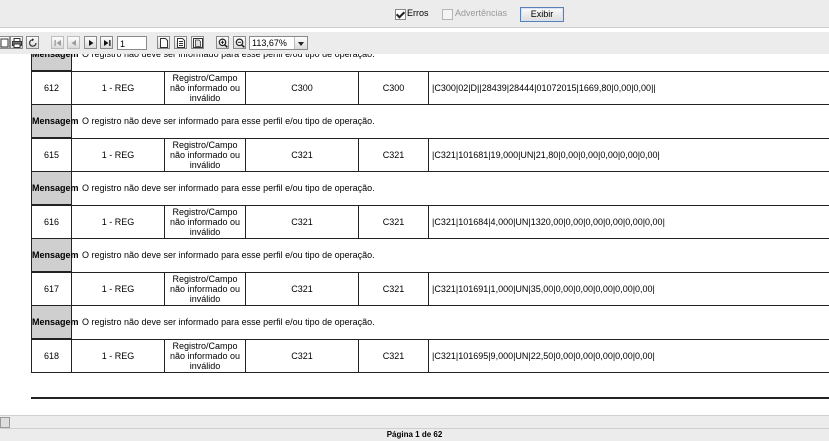 The width and height of the screenshot is (829, 441). I want to click on chevron-down-icon, so click(300, 43).